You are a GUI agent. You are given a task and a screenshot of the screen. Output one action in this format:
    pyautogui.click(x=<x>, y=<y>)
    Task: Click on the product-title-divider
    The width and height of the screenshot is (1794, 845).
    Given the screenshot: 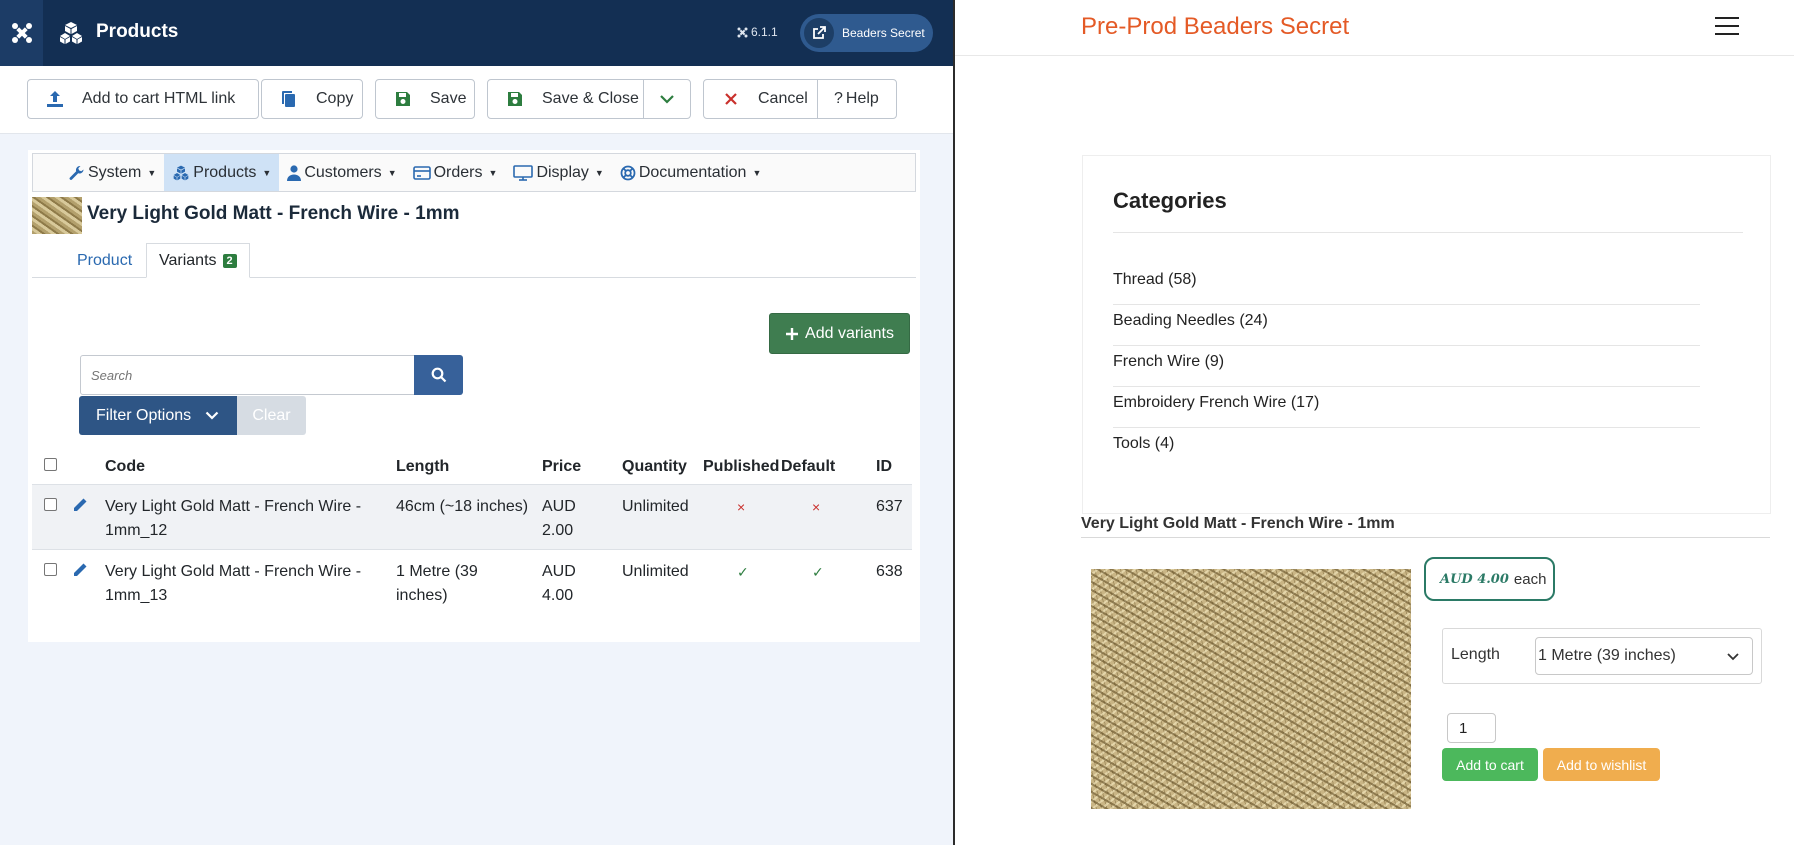 What is the action you would take?
    pyautogui.click(x=1425, y=537)
    